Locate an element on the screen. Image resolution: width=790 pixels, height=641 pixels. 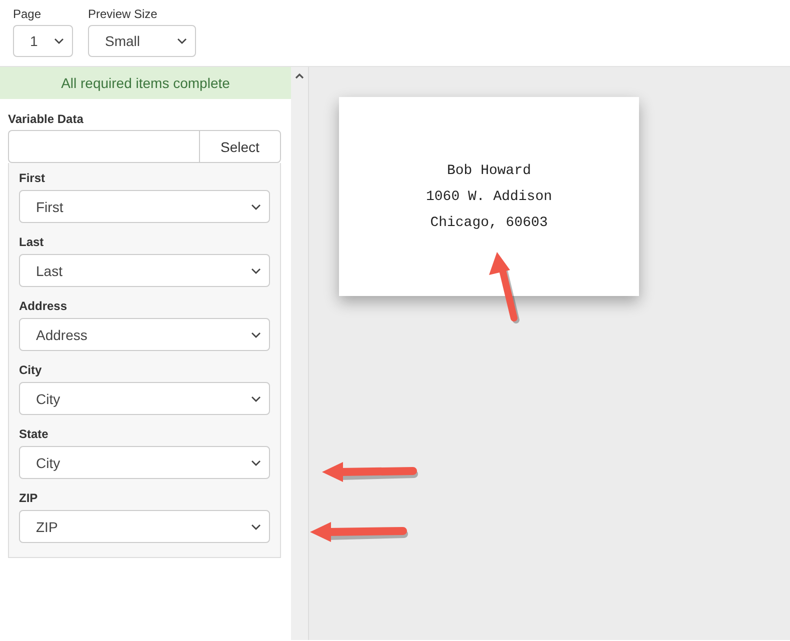
field-select: Address is located at coordinates (144, 334).